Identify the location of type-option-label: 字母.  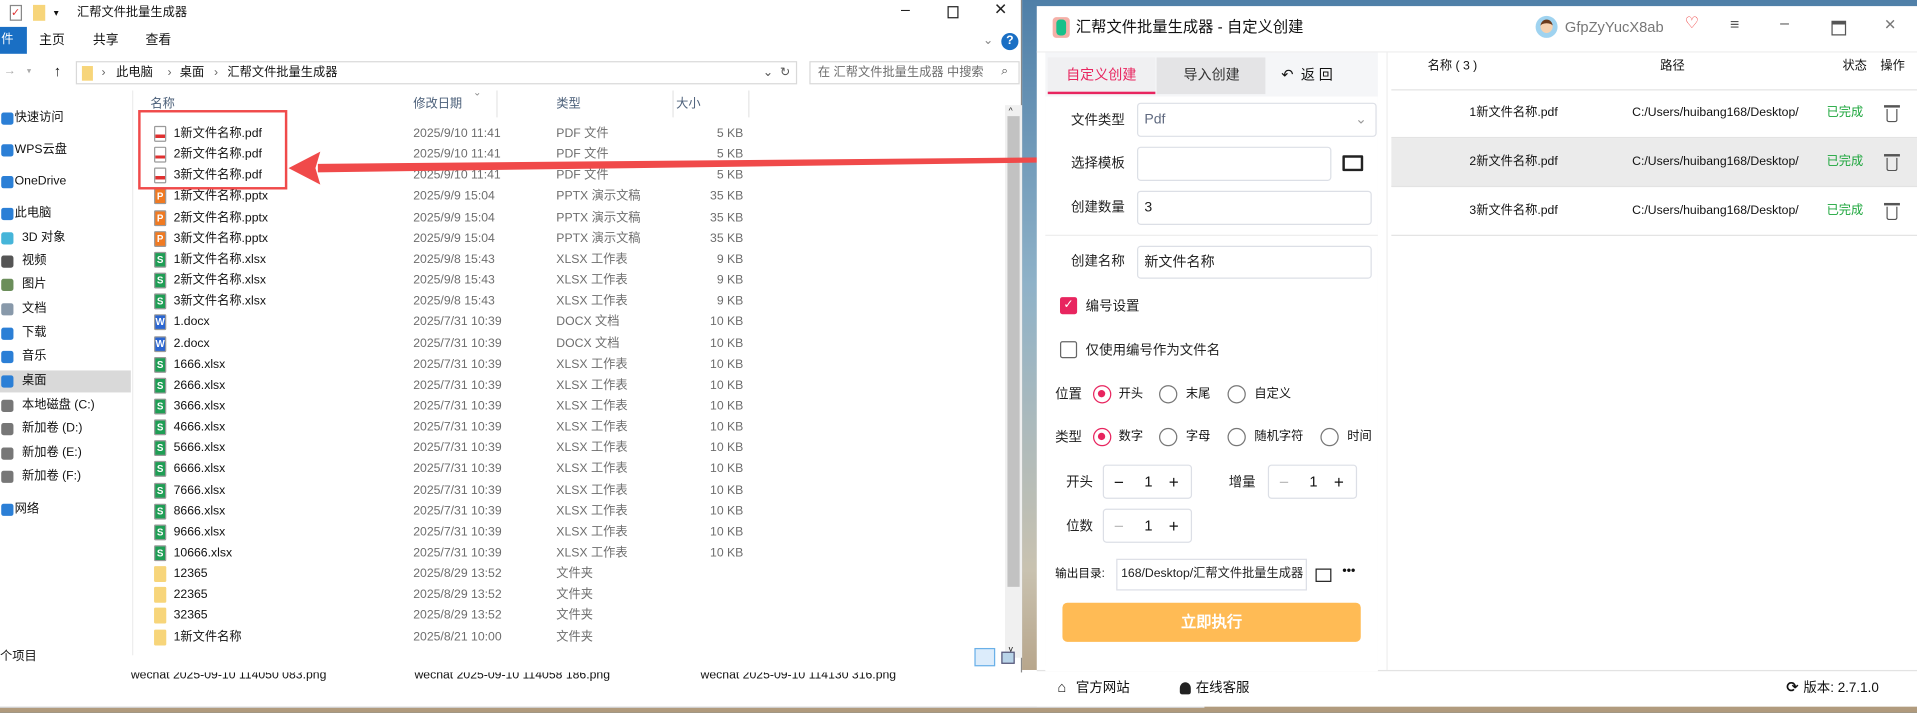
(1198, 437).